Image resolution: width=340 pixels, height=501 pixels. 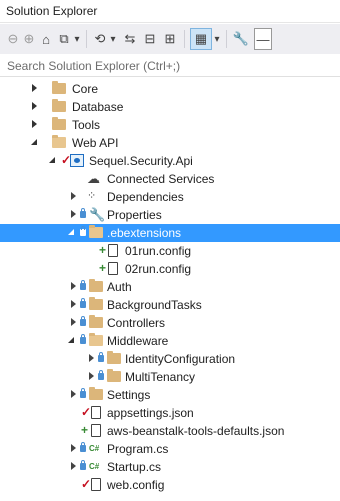 What do you see at coordinates (136, 323) in the screenshot?
I see `tree-item-label: Controllers` at bounding box center [136, 323].